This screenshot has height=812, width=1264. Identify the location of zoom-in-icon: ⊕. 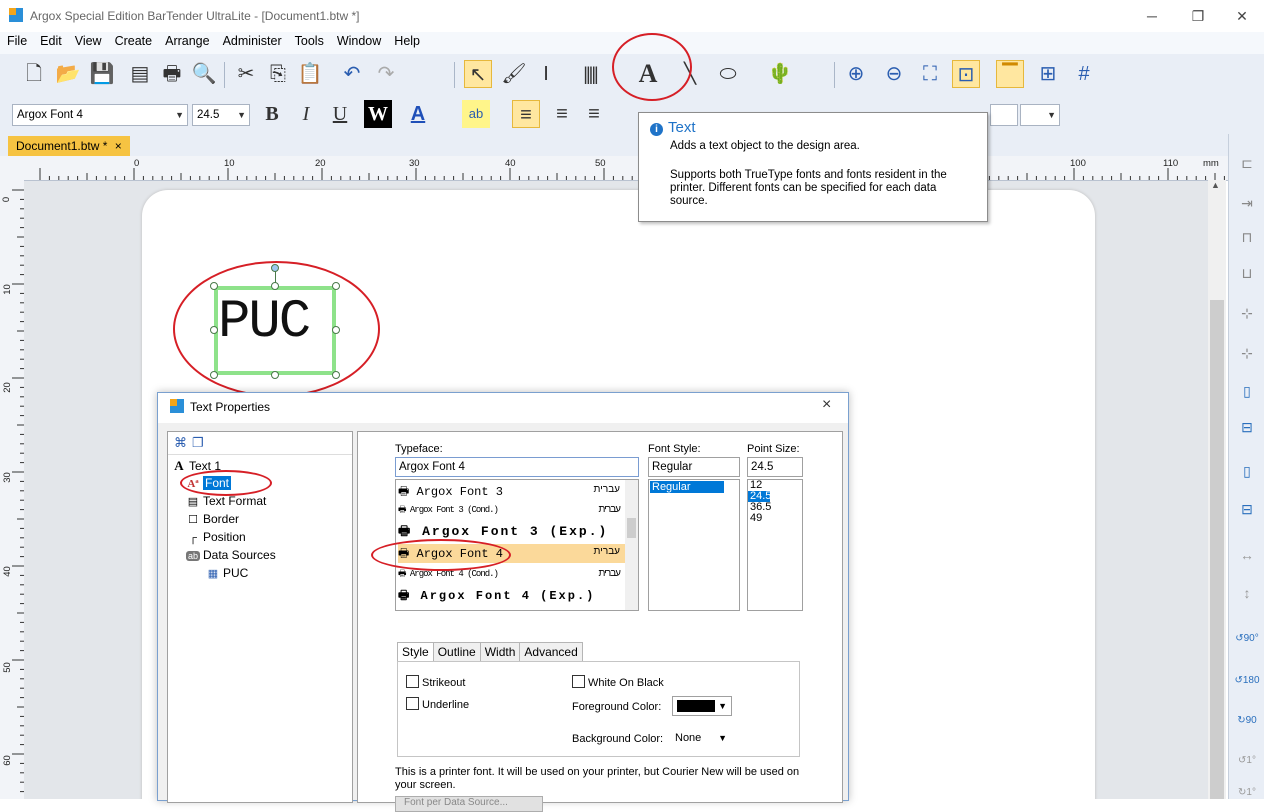
(856, 74).